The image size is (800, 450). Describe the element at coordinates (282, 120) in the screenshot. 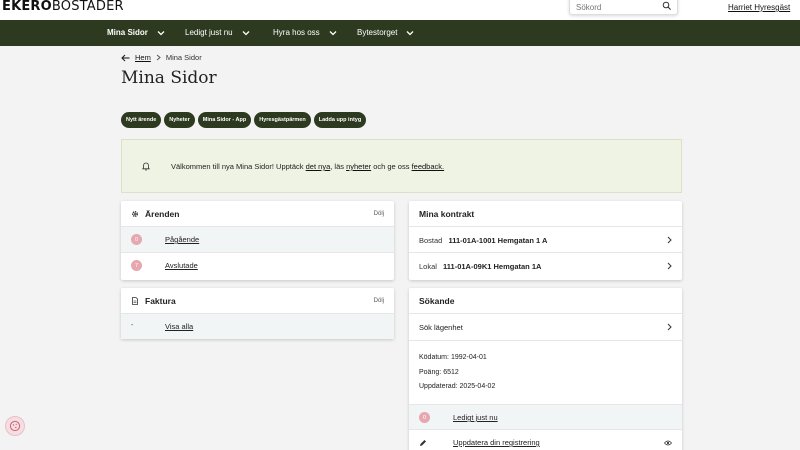

I see `quick-link-hyresgastparmen: Hyresgästpärmen` at that location.